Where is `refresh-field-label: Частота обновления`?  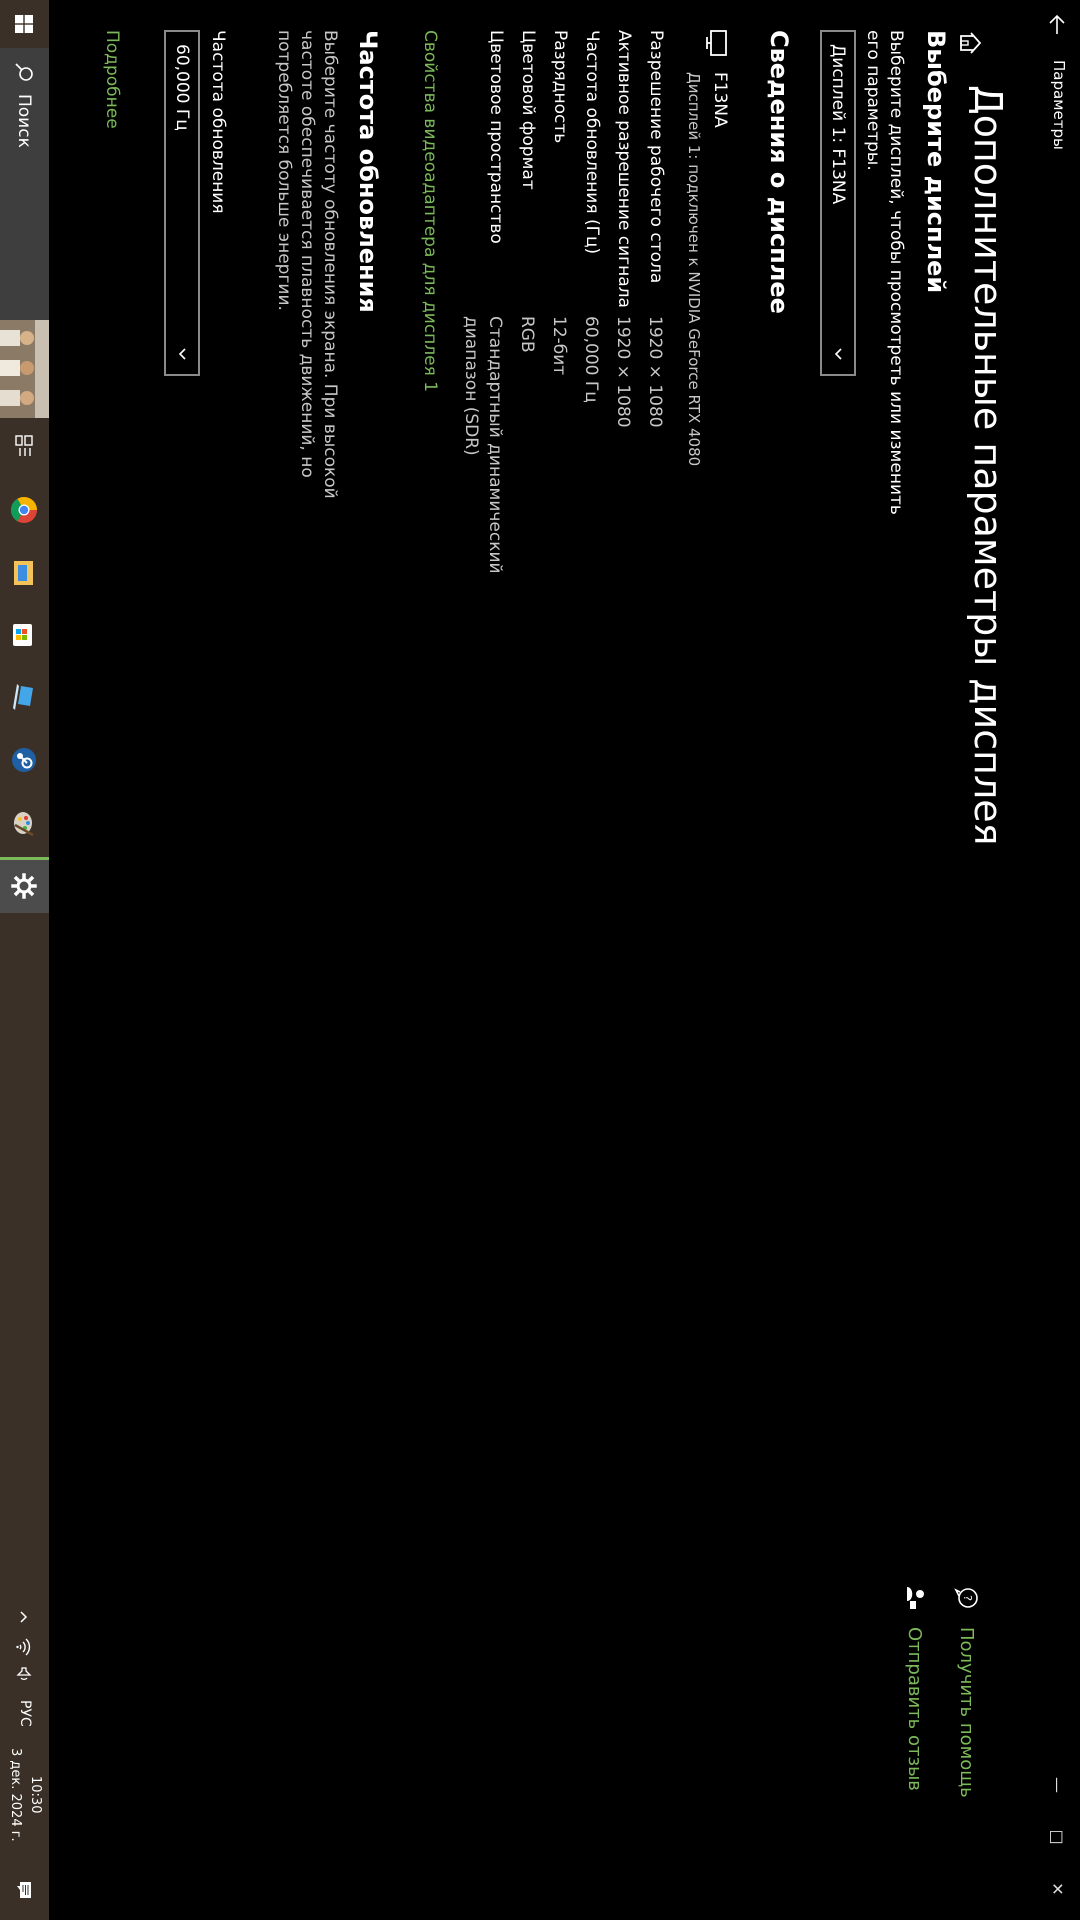
refresh-field-label: Частота обновления is located at coordinates (218, 122).